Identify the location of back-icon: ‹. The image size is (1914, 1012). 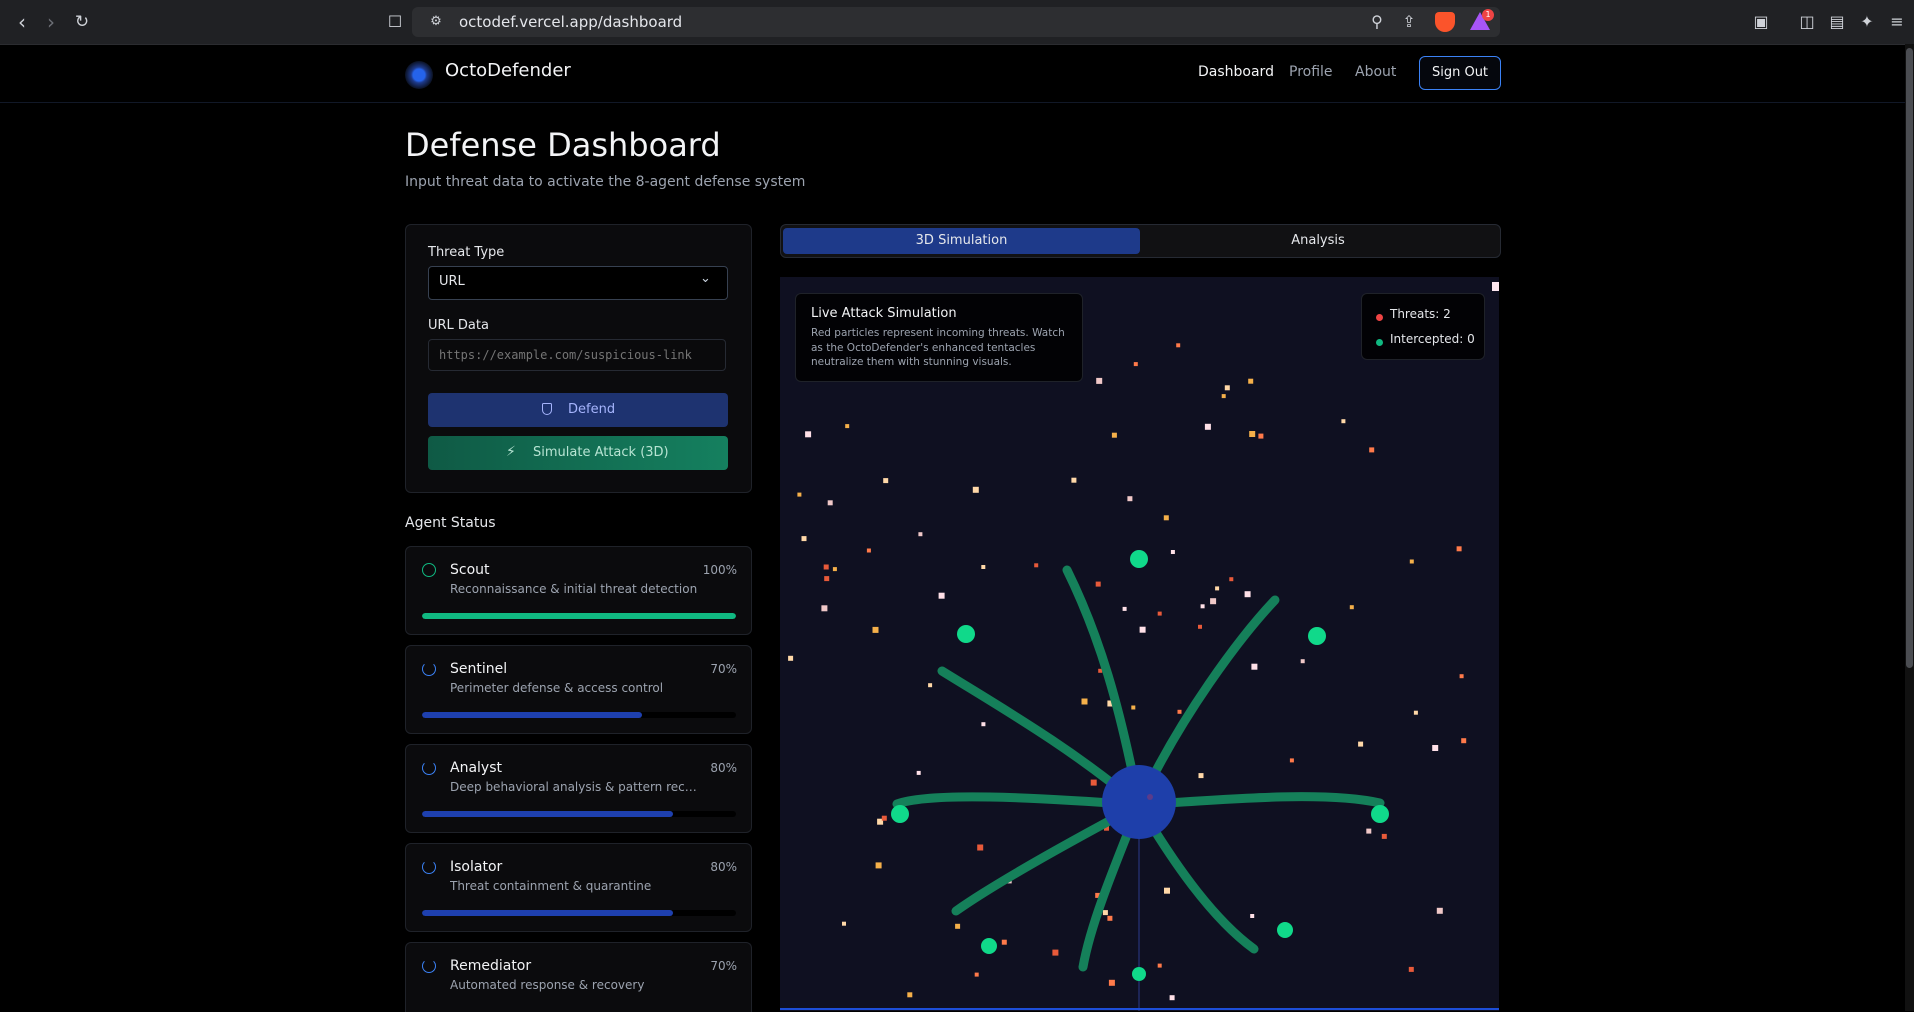
(22, 22).